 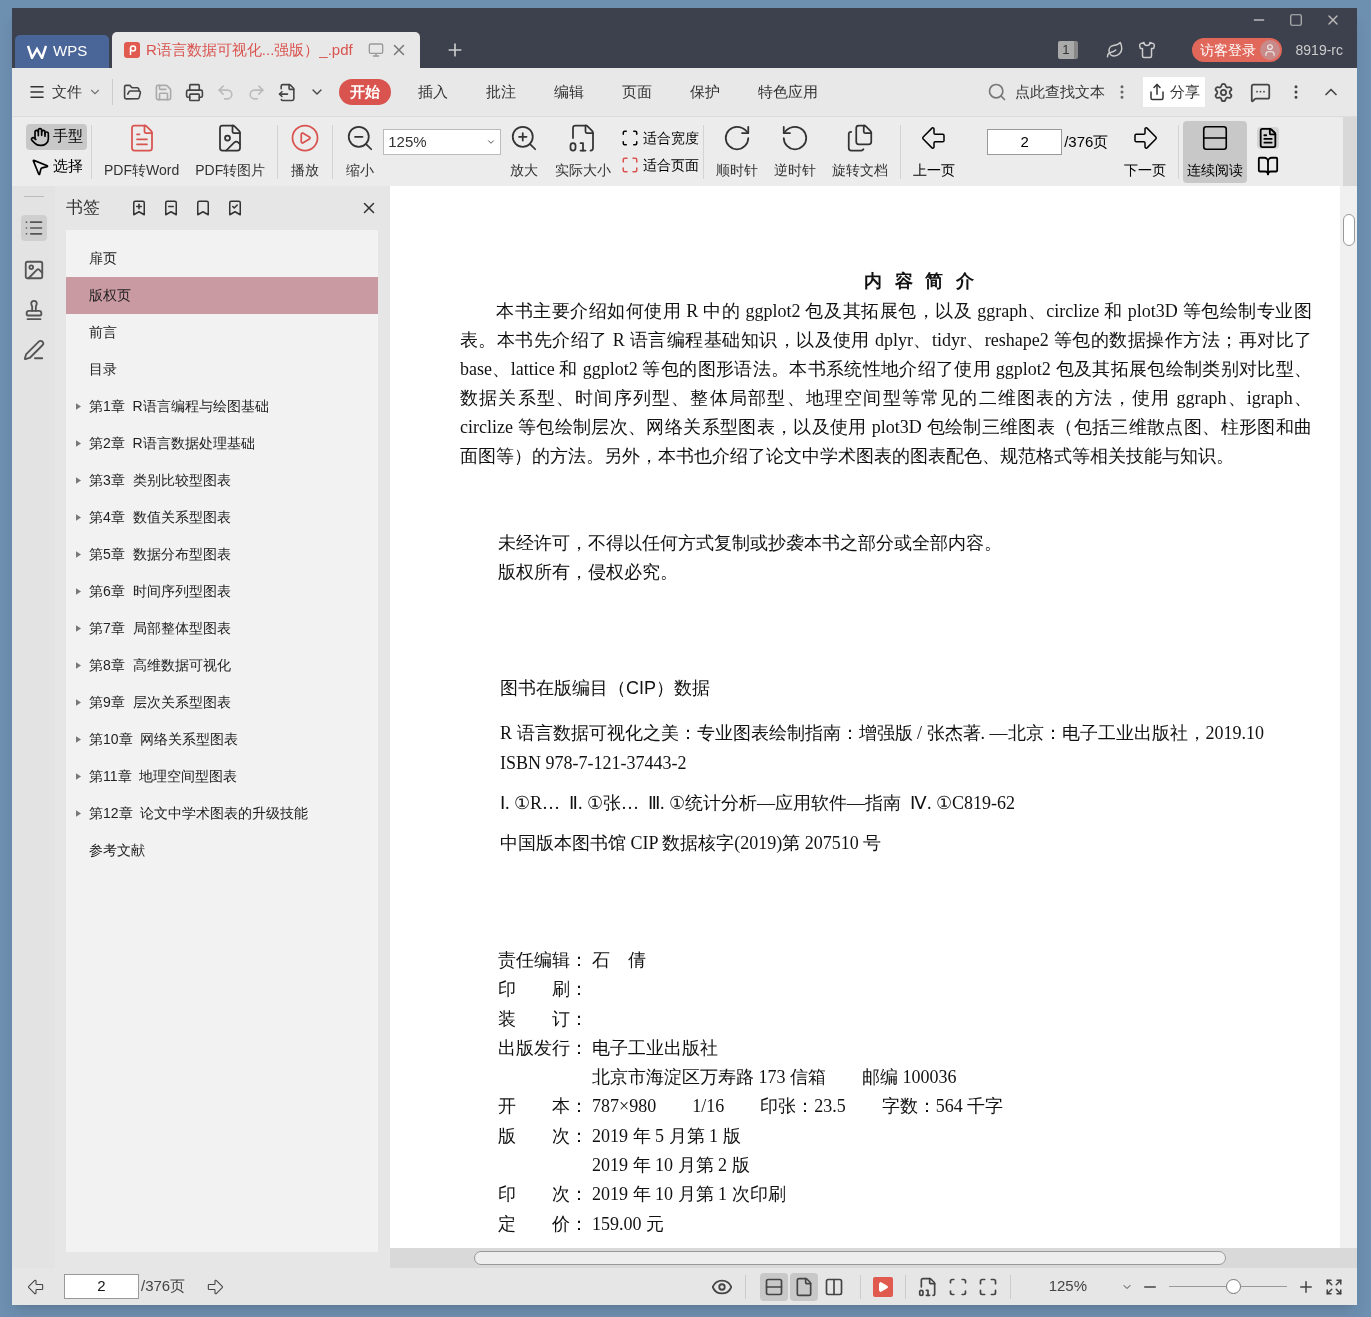 What do you see at coordinates (163, 776) in the screenshot?
I see `bookmark-label: 第11章 地理空间型图表` at bounding box center [163, 776].